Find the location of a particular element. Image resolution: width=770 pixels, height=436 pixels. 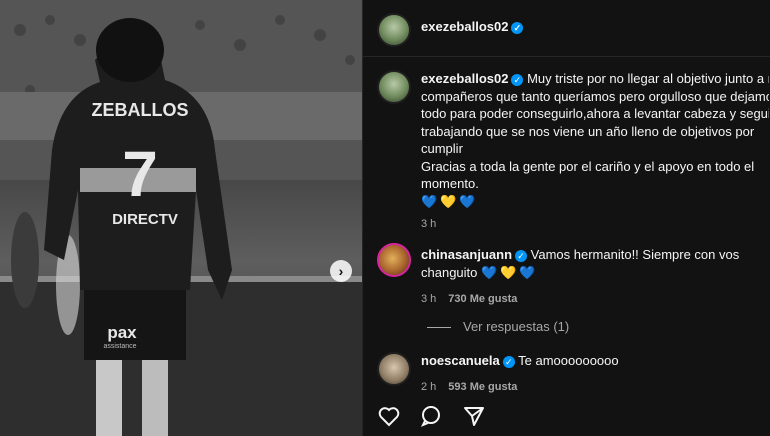

comment-icon is located at coordinates (431, 418).